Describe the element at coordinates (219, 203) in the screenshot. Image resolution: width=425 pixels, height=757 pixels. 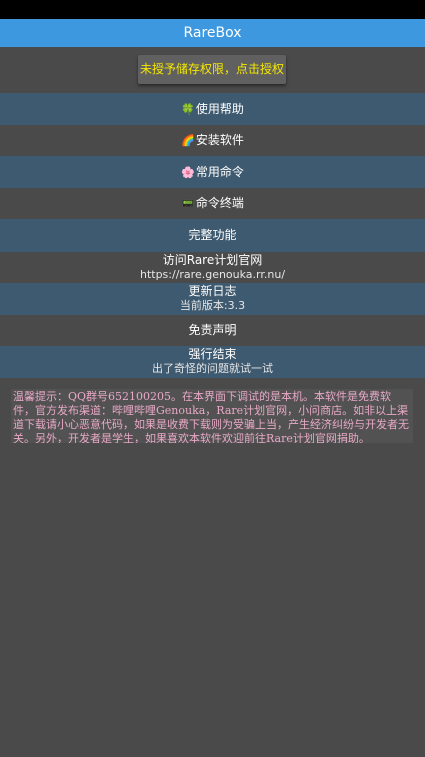
I see `menu-item-terminal-label: 命令终端` at that location.